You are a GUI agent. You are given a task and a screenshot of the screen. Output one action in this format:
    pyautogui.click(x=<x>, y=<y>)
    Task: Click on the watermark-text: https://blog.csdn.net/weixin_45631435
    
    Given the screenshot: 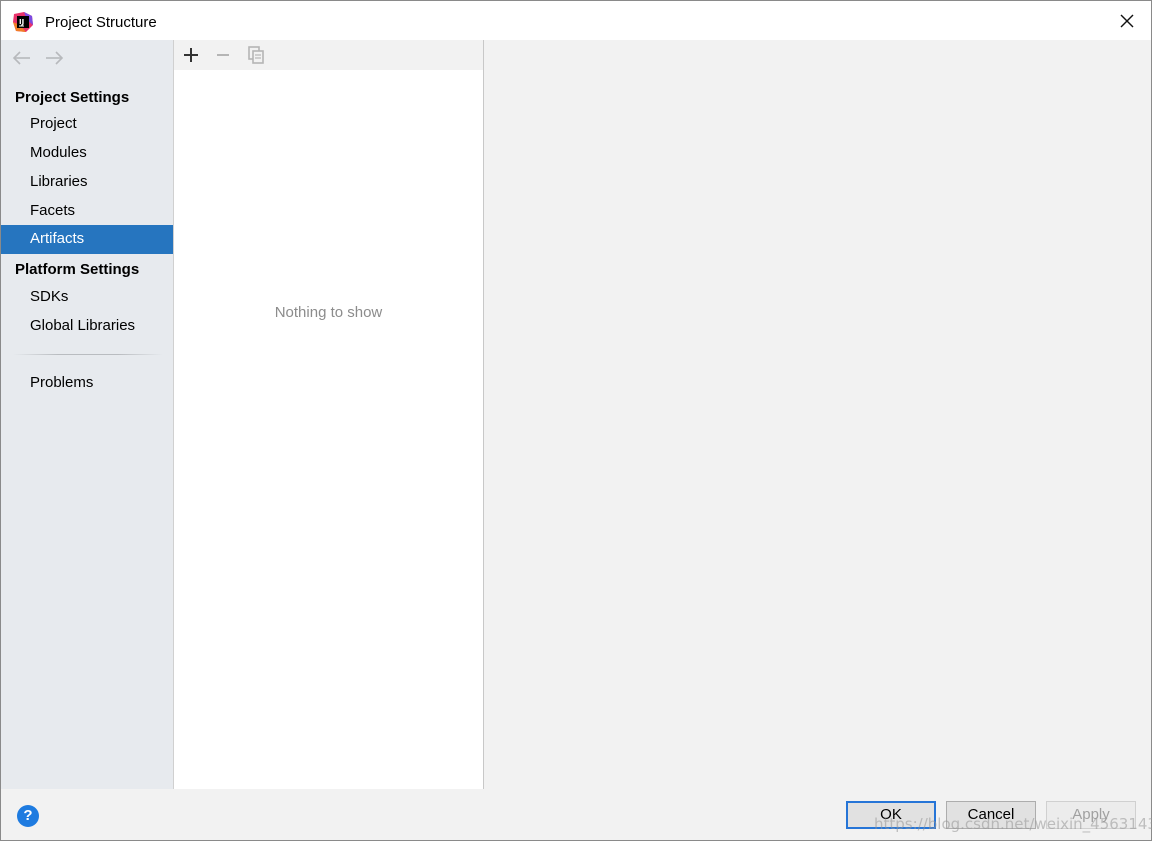 What is the action you would take?
    pyautogui.click(x=1013, y=824)
    